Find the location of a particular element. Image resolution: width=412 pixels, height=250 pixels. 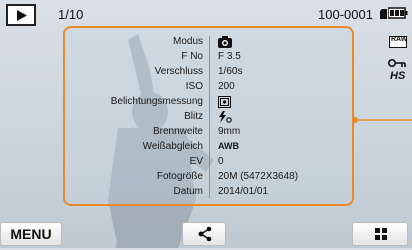

info-row-date: Datum 2014/01/01 is located at coordinates (208, 193).